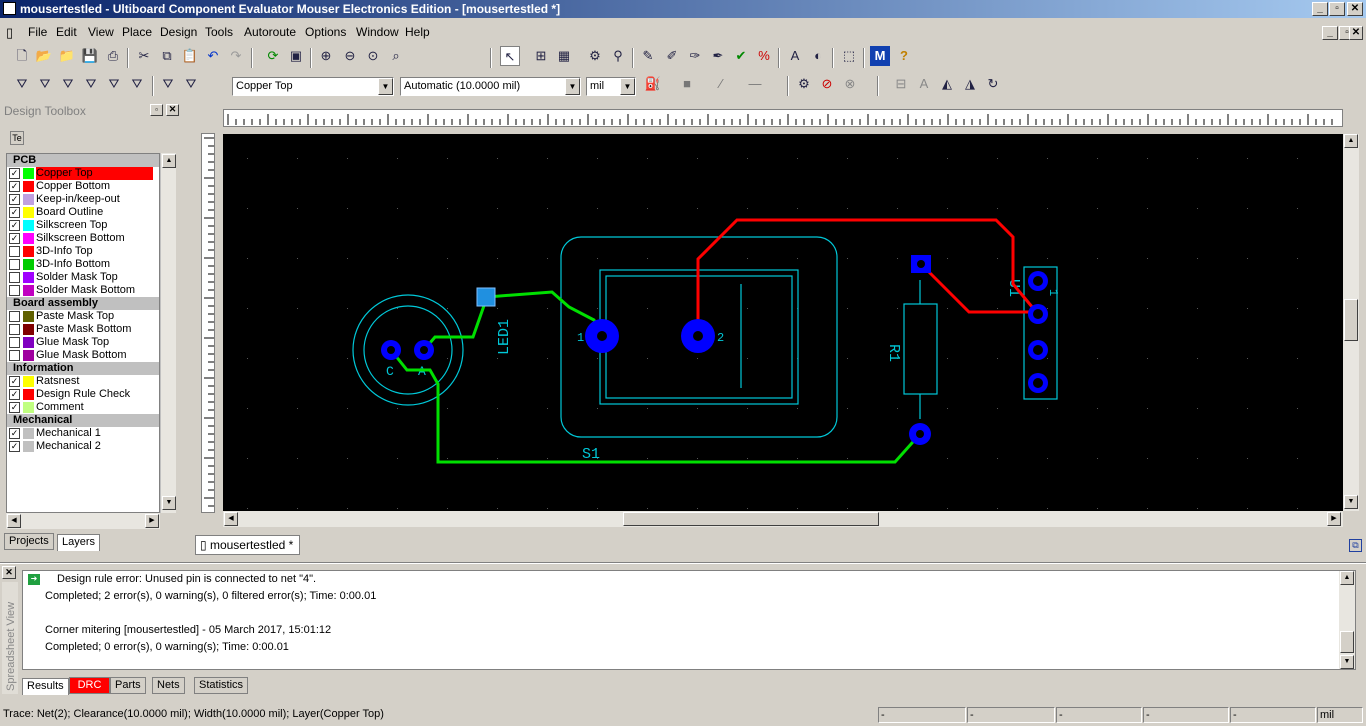 This screenshot has height=726, width=1366. I want to click on layer-row: Glue Mask Bottom, so click(83, 355).